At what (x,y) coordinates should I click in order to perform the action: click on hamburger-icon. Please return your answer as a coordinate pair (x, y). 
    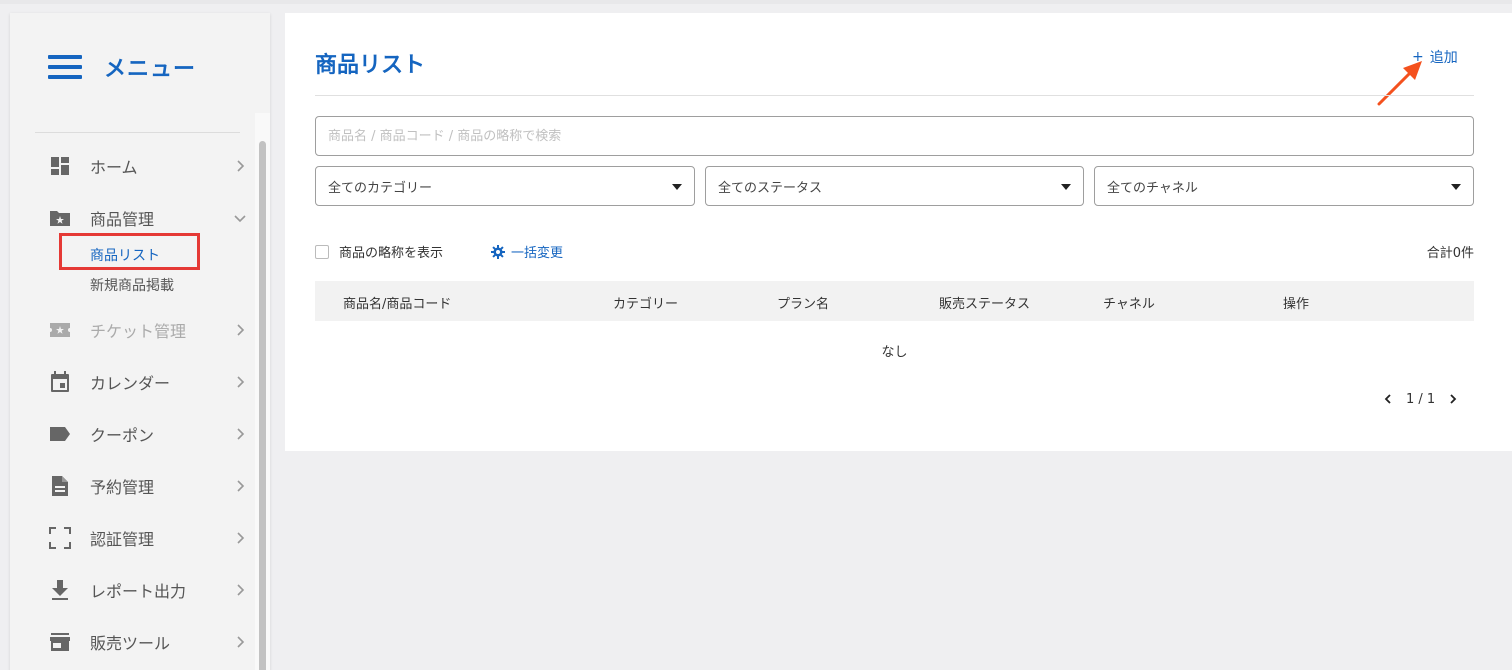
    Looking at the image, I should click on (65, 67).